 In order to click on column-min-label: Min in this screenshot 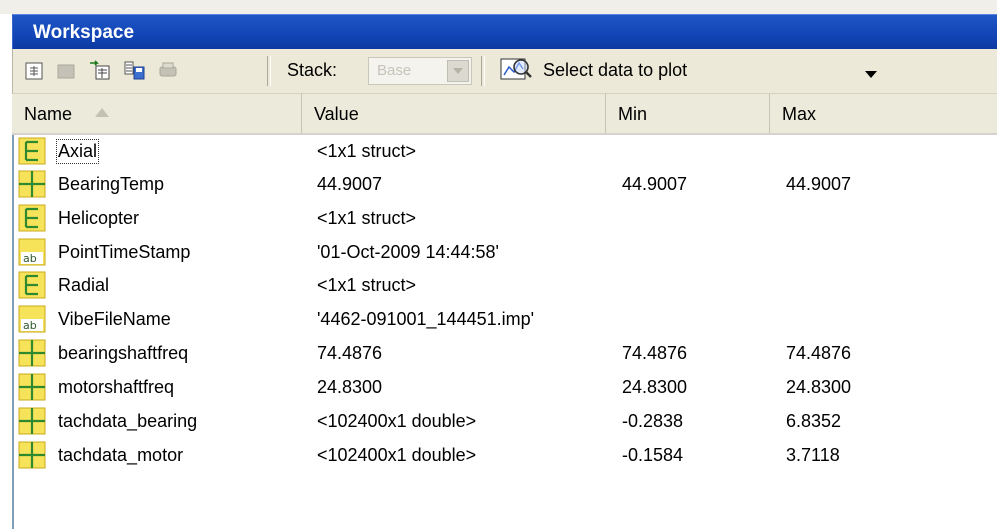, I will do `click(633, 114)`.